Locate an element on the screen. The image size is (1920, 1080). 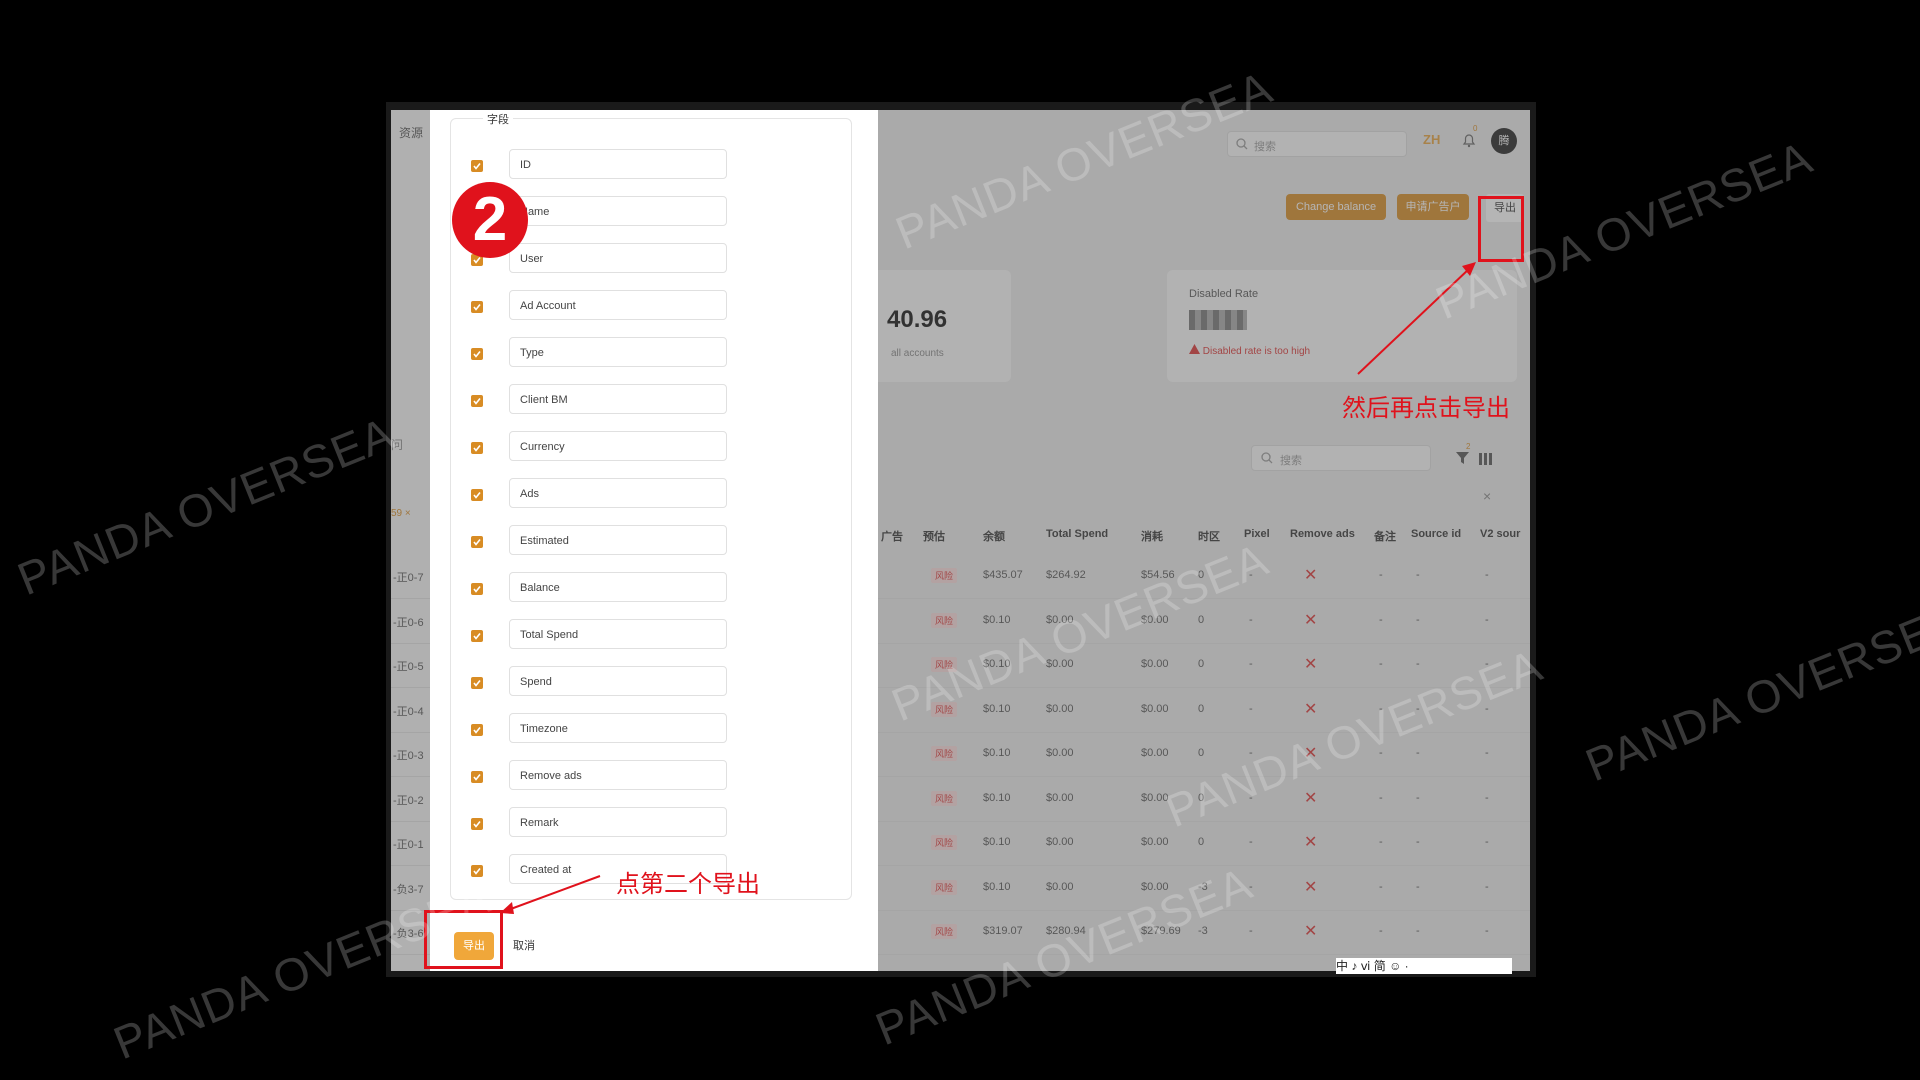
arrow-to-export-button is located at coordinates (550, 894).